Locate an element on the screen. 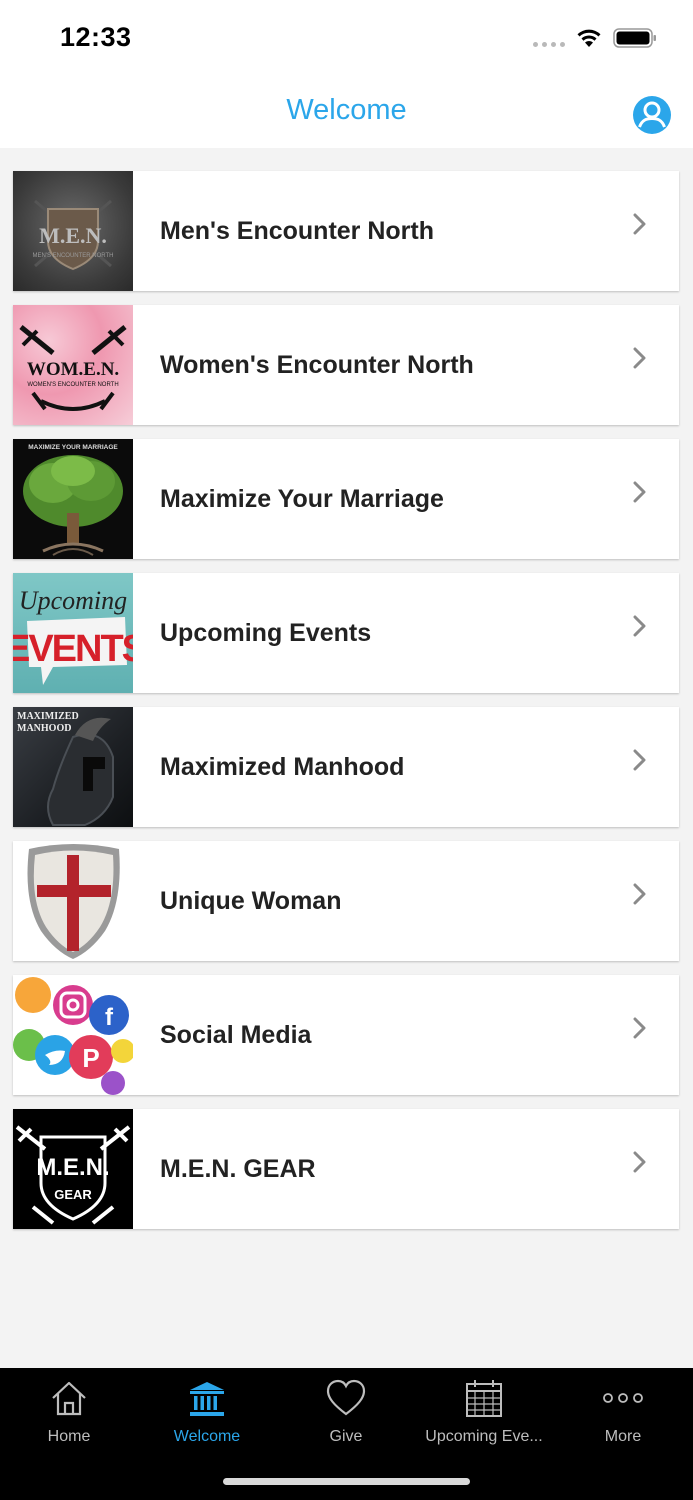 The width and height of the screenshot is (693, 1500). svg-text: MEN'S ENCOUNTER NORTH is located at coordinates (72, 256).